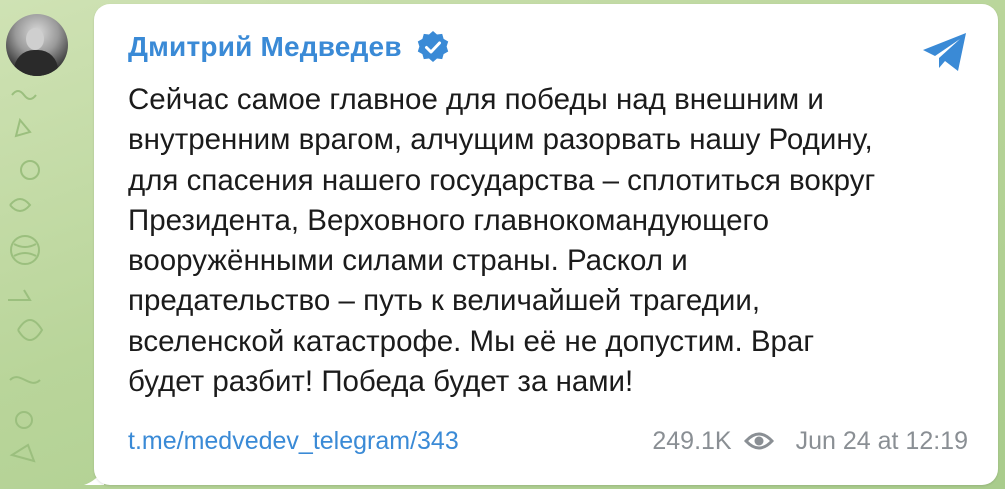 This screenshot has width=1005, height=489. Describe the element at coordinates (881, 440) in the screenshot. I see `message-timestamp: Jun 24 at 12:19` at that location.